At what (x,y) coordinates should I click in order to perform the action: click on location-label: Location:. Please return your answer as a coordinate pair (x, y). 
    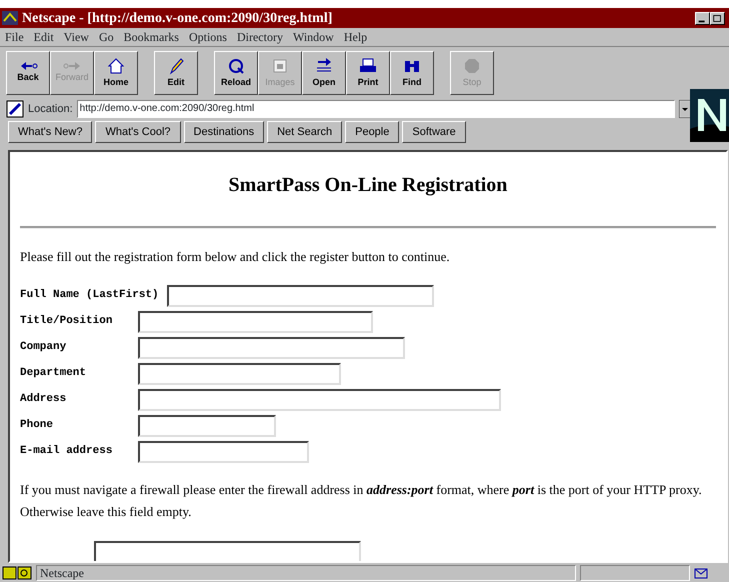
    Looking at the image, I should click on (50, 109).